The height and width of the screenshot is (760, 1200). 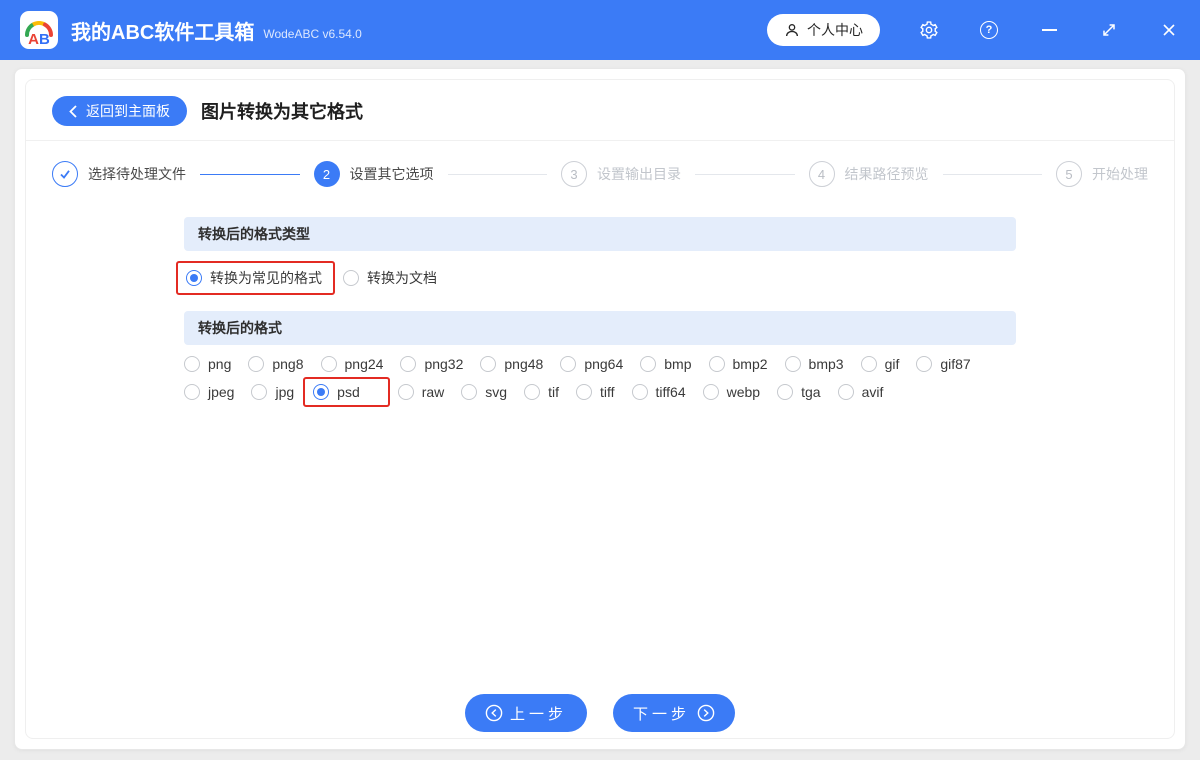 What do you see at coordinates (879, 364) in the screenshot?
I see `format-option-gif: gif` at bounding box center [879, 364].